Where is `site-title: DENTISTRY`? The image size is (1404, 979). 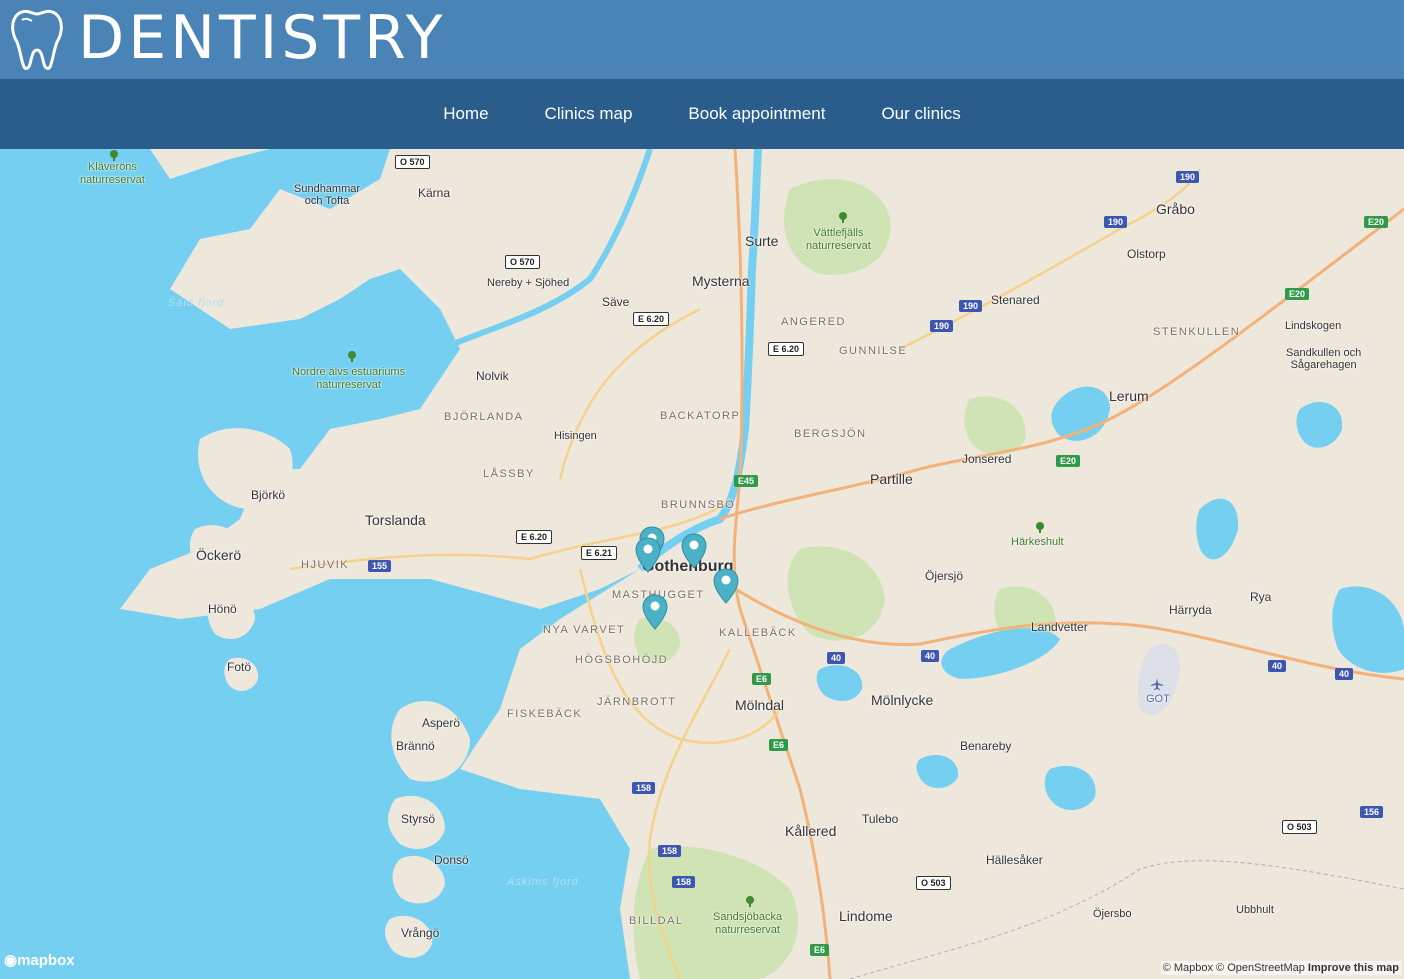 site-title: DENTISTRY is located at coordinates (262, 38).